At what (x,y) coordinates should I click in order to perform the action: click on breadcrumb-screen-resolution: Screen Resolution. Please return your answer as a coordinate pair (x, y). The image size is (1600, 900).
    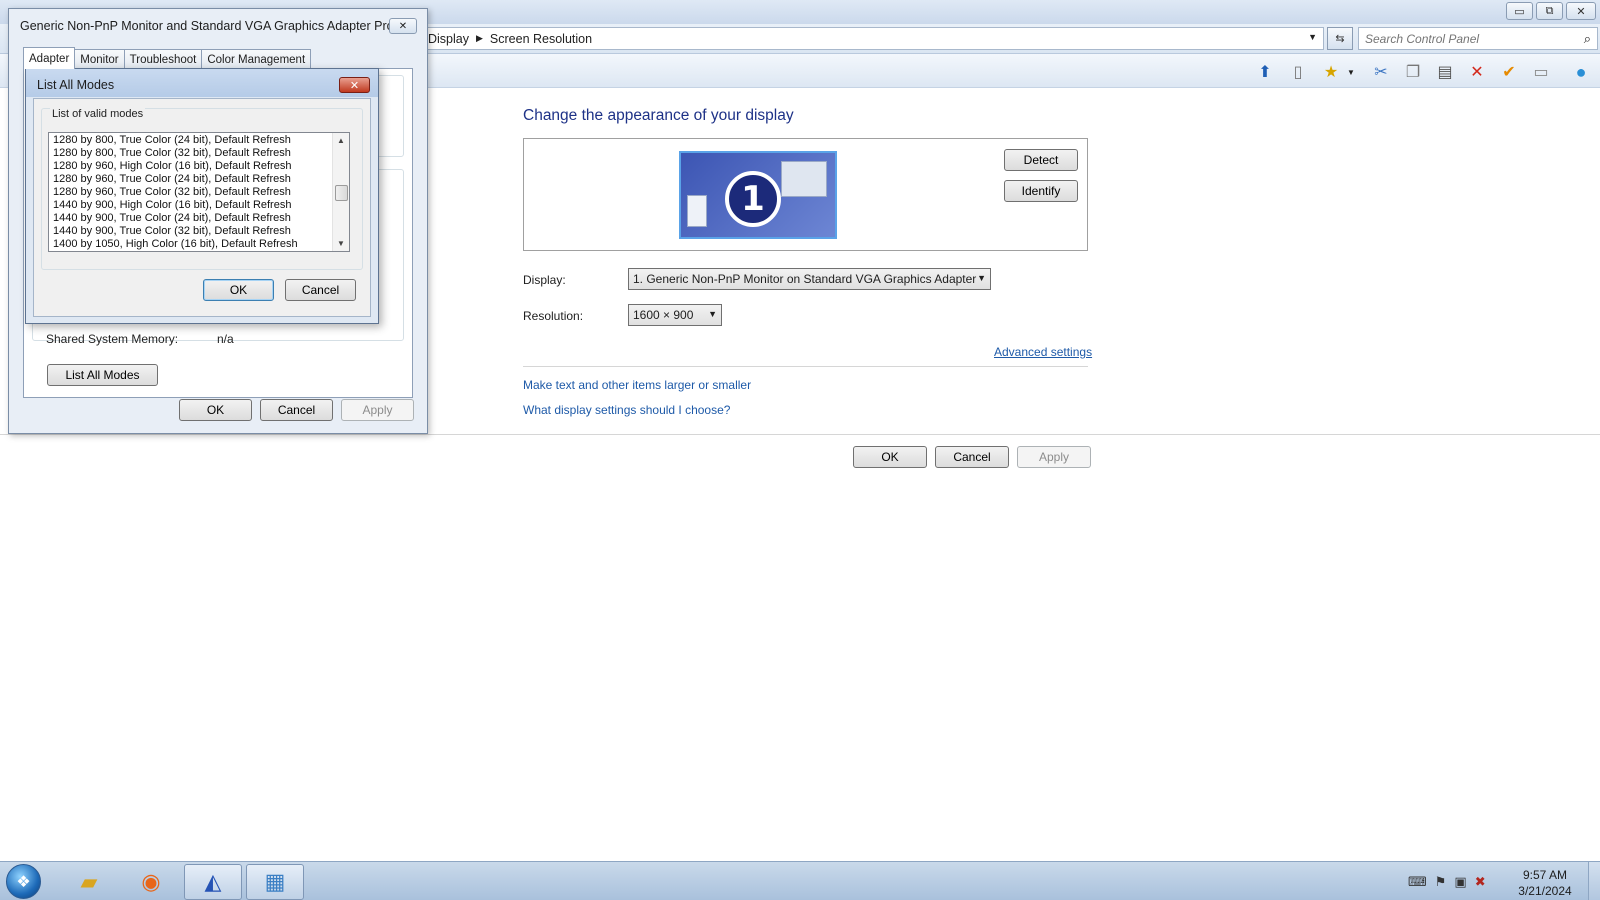
    Looking at the image, I should click on (541, 39).